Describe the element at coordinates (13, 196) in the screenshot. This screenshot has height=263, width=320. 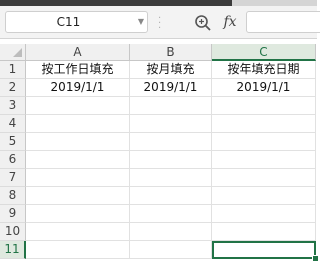
I see `row-header-8: 8` at that location.